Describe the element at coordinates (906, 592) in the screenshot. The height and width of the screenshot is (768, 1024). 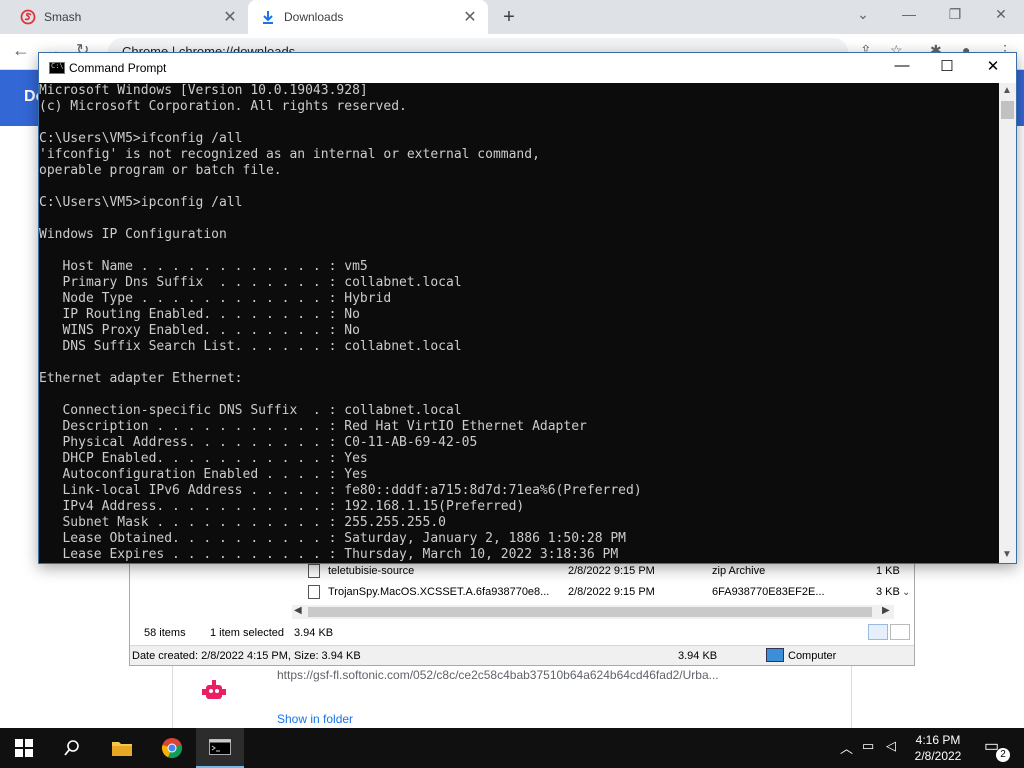
I see `scroll-down-icon: ⌄` at that location.